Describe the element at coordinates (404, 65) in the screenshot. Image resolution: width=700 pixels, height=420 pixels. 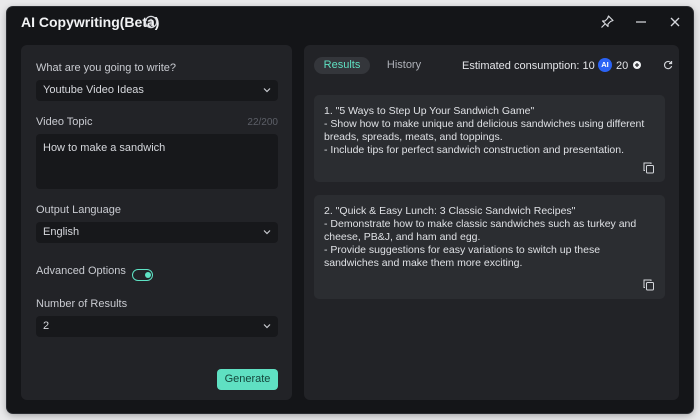
I see `tab-history: History` at that location.